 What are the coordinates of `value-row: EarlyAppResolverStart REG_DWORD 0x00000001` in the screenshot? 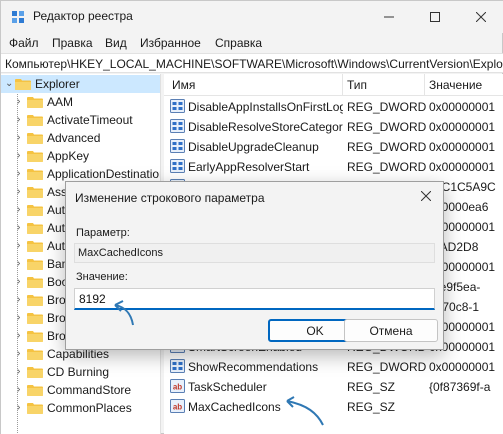 It's located at (333, 166).